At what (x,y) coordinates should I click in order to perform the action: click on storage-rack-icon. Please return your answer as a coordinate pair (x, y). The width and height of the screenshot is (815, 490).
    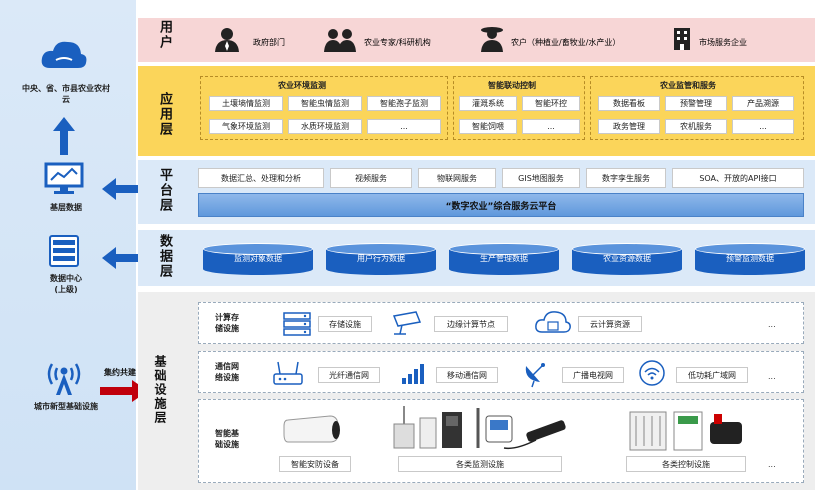
    Looking at the image, I should click on (297, 324).